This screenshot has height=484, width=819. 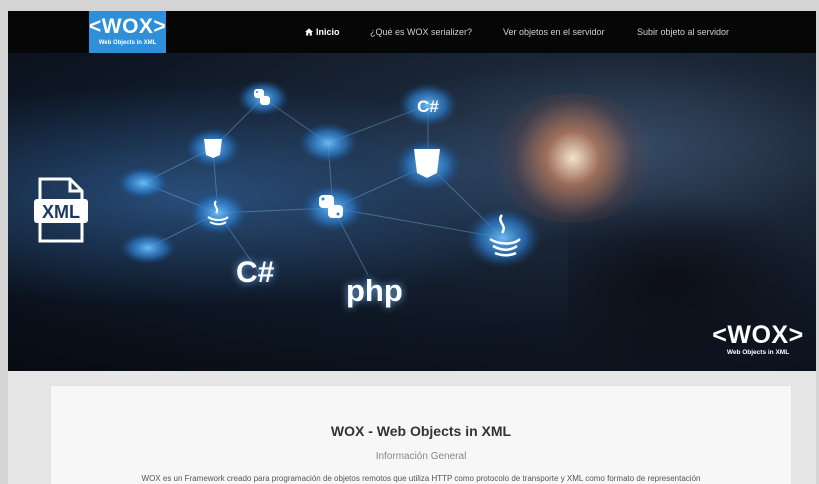 I want to click on nav-item-ver-objetos: Ver objetos en el servidor, so click(x=554, y=32).